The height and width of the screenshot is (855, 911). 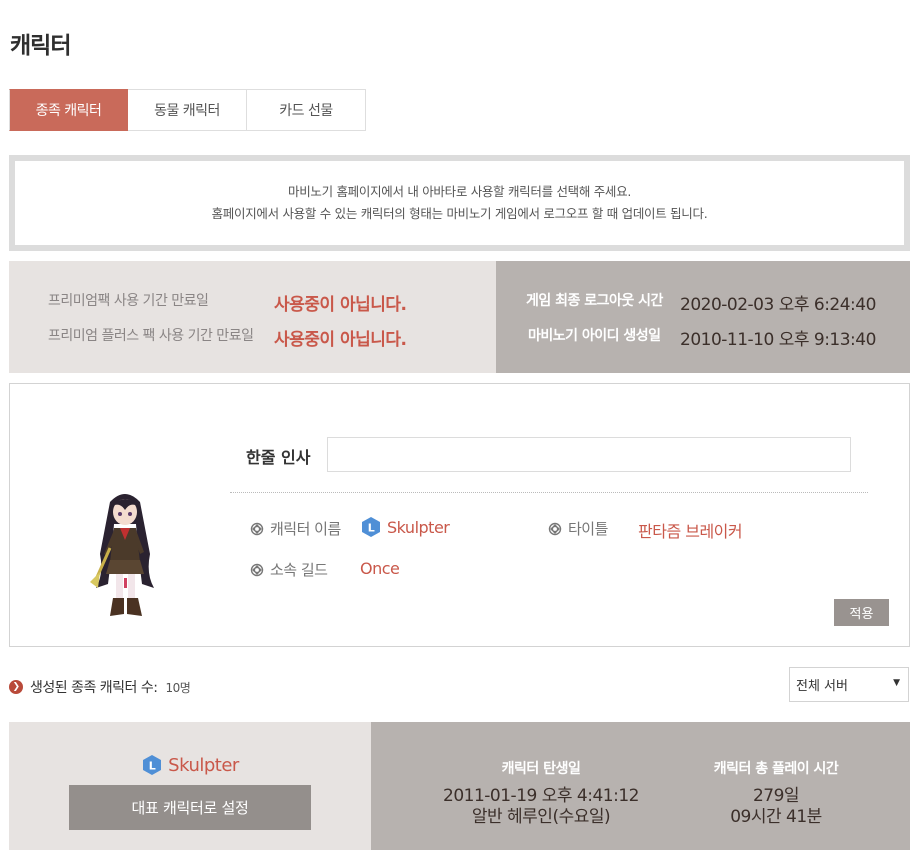 What do you see at coordinates (178, 687) in the screenshot?
I see `count-value: 10명` at bounding box center [178, 687].